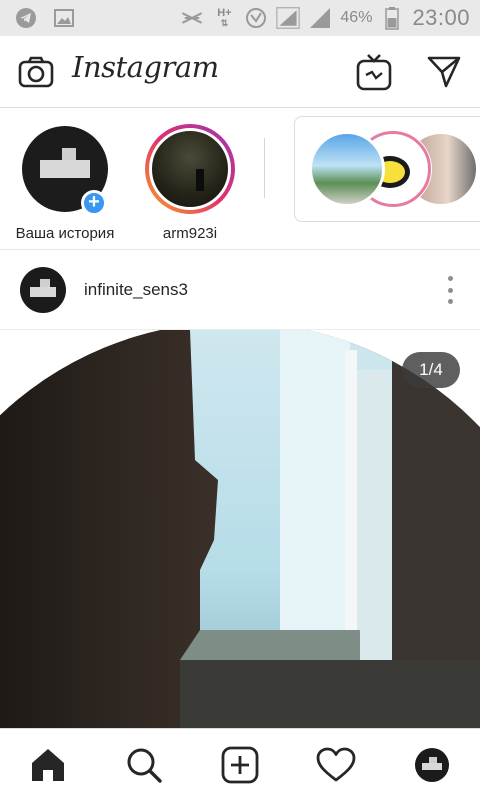 The width and height of the screenshot is (480, 800). What do you see at coordinates (224, 13) in the screenshot?
I see `network-label: H+` at bounding box center [224, 13].